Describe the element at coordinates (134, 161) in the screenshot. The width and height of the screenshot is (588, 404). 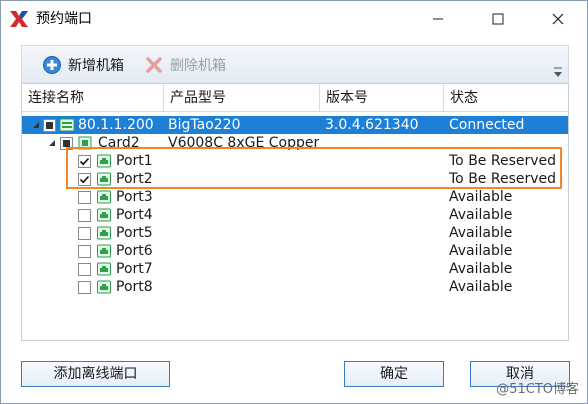
I see `port-name: Port1` at that location.